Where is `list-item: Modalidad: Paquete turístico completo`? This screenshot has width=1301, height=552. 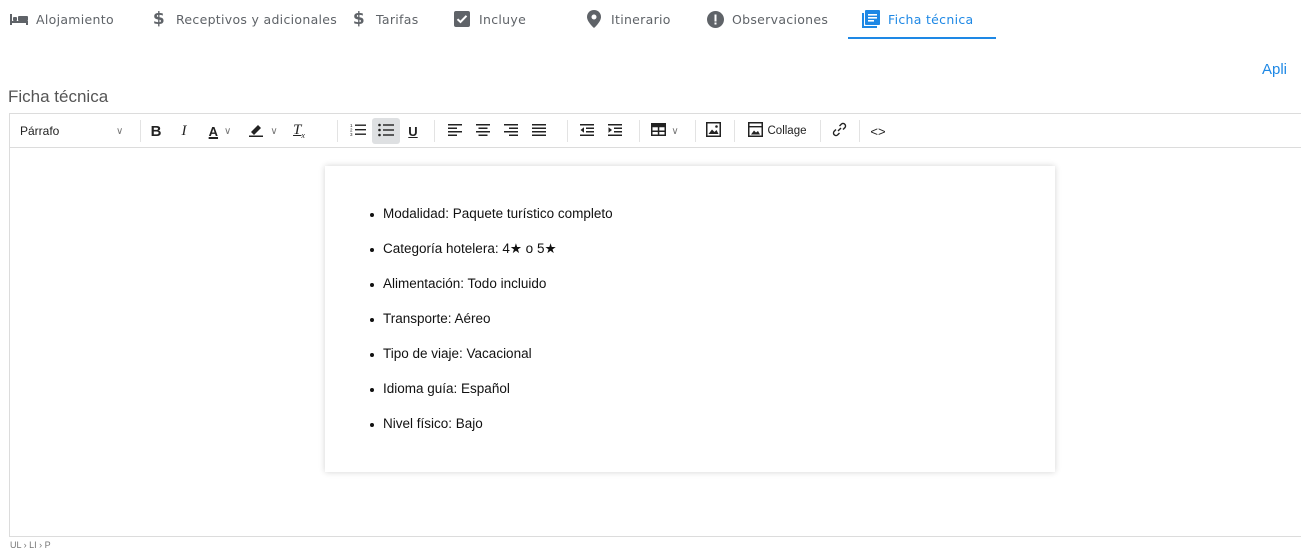 list-item: Modalidad: Paquete turístico completo is located at coordinates (491, 223).